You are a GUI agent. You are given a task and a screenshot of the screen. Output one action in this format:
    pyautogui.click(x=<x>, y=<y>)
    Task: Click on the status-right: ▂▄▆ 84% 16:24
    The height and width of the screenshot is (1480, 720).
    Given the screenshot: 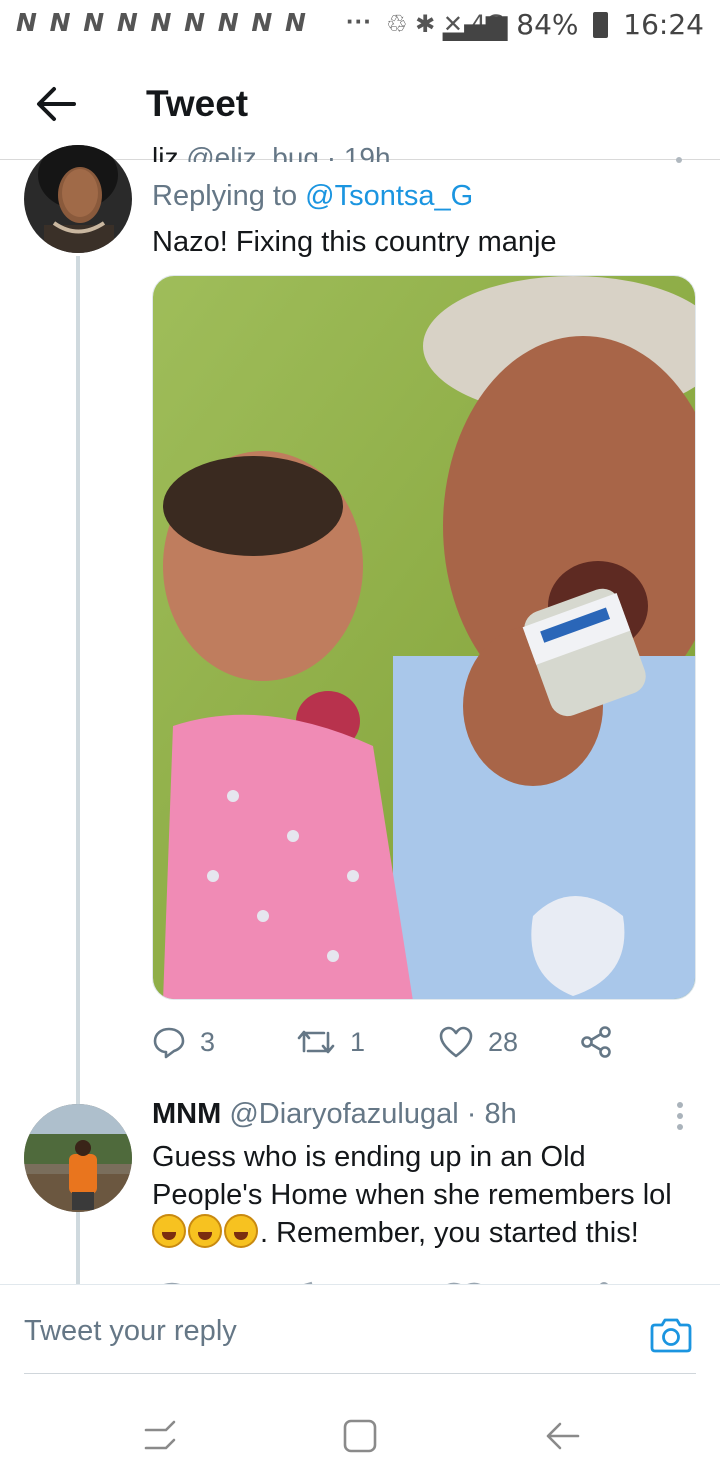 What is the action you would take?
    pyautogui.click(x=573, y=24)
    